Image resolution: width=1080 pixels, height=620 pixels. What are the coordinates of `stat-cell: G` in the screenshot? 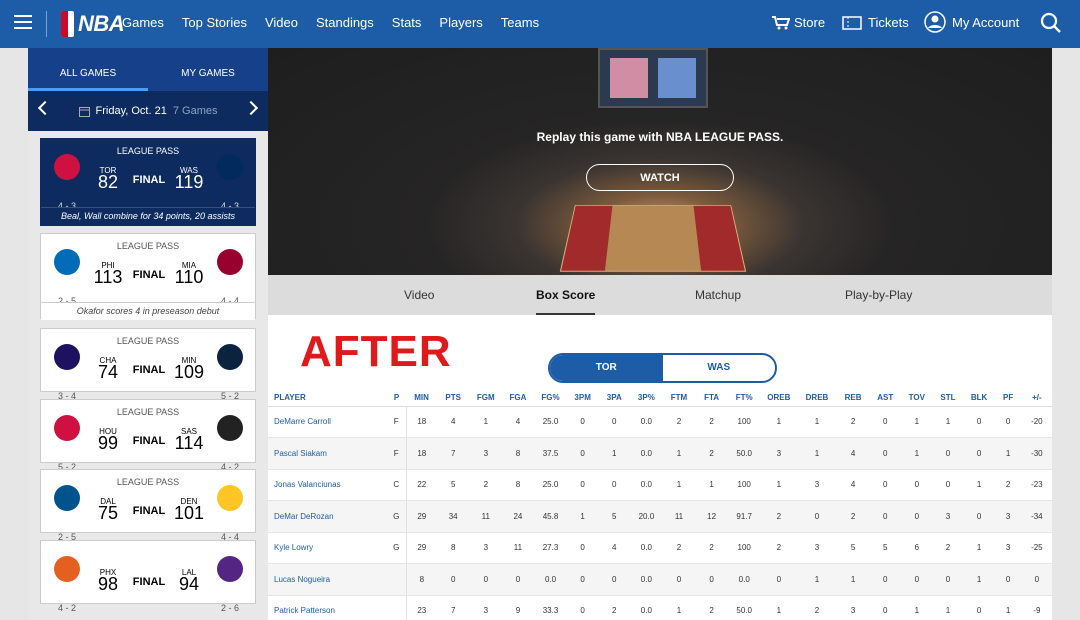 It's located at (397, 516).